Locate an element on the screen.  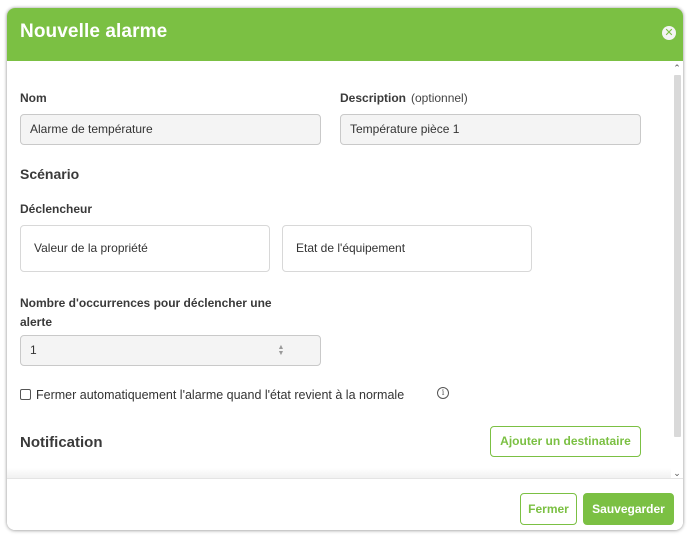
description-label: Description (optionnel) is located at coordinates (404, 98).